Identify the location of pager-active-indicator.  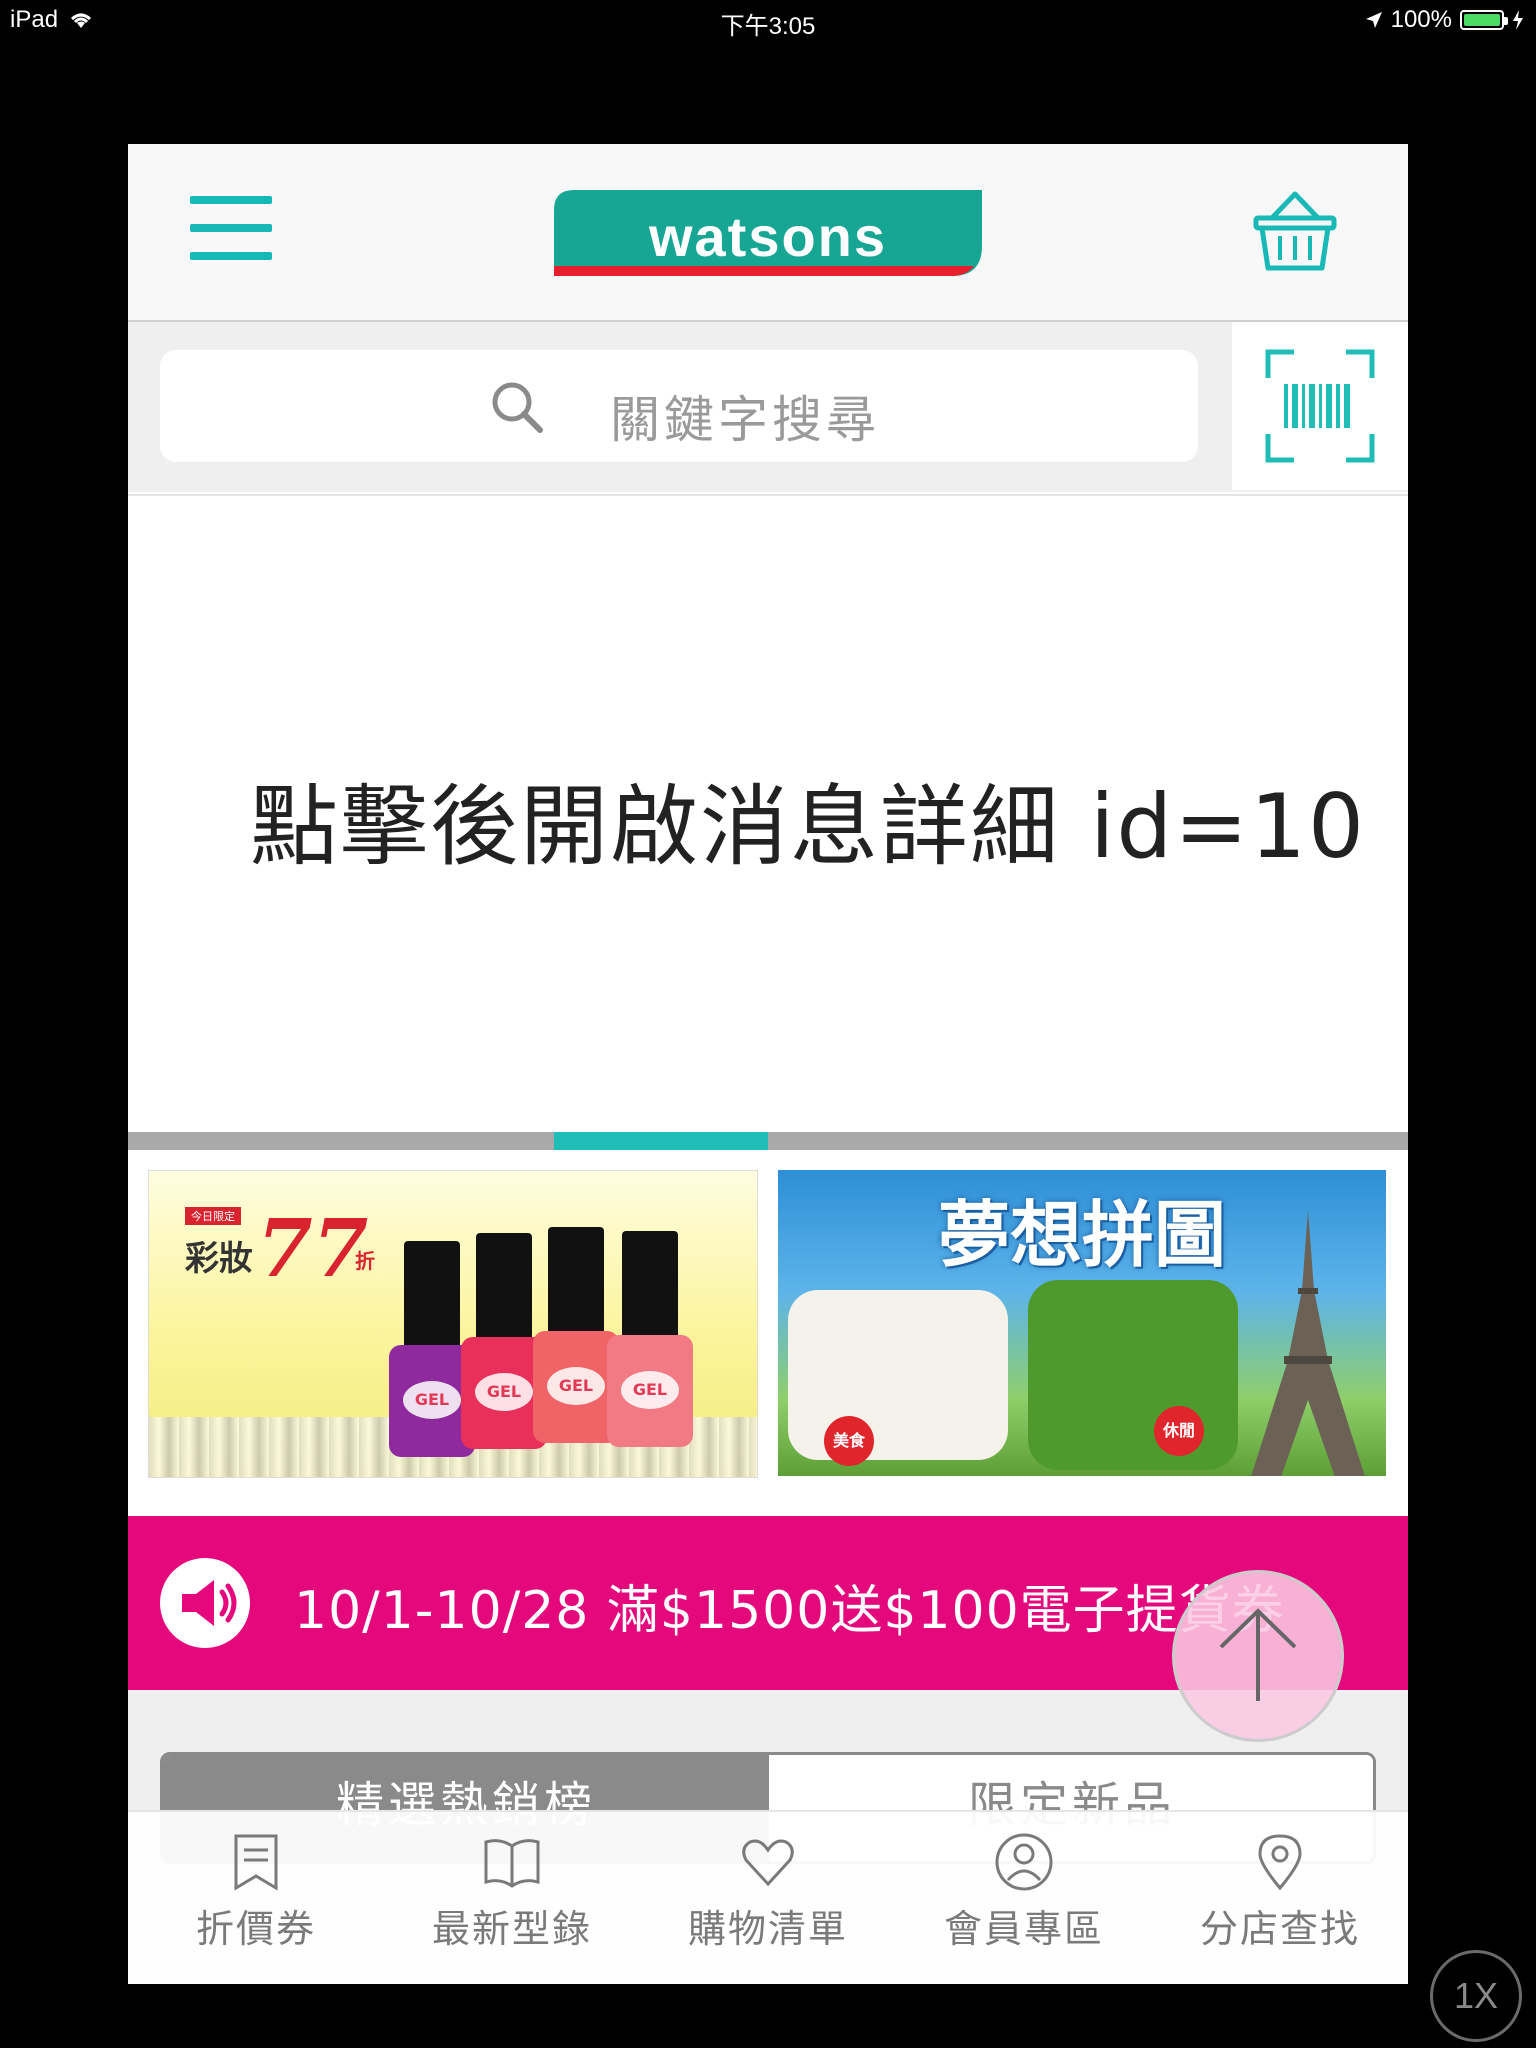
(661, 1141).